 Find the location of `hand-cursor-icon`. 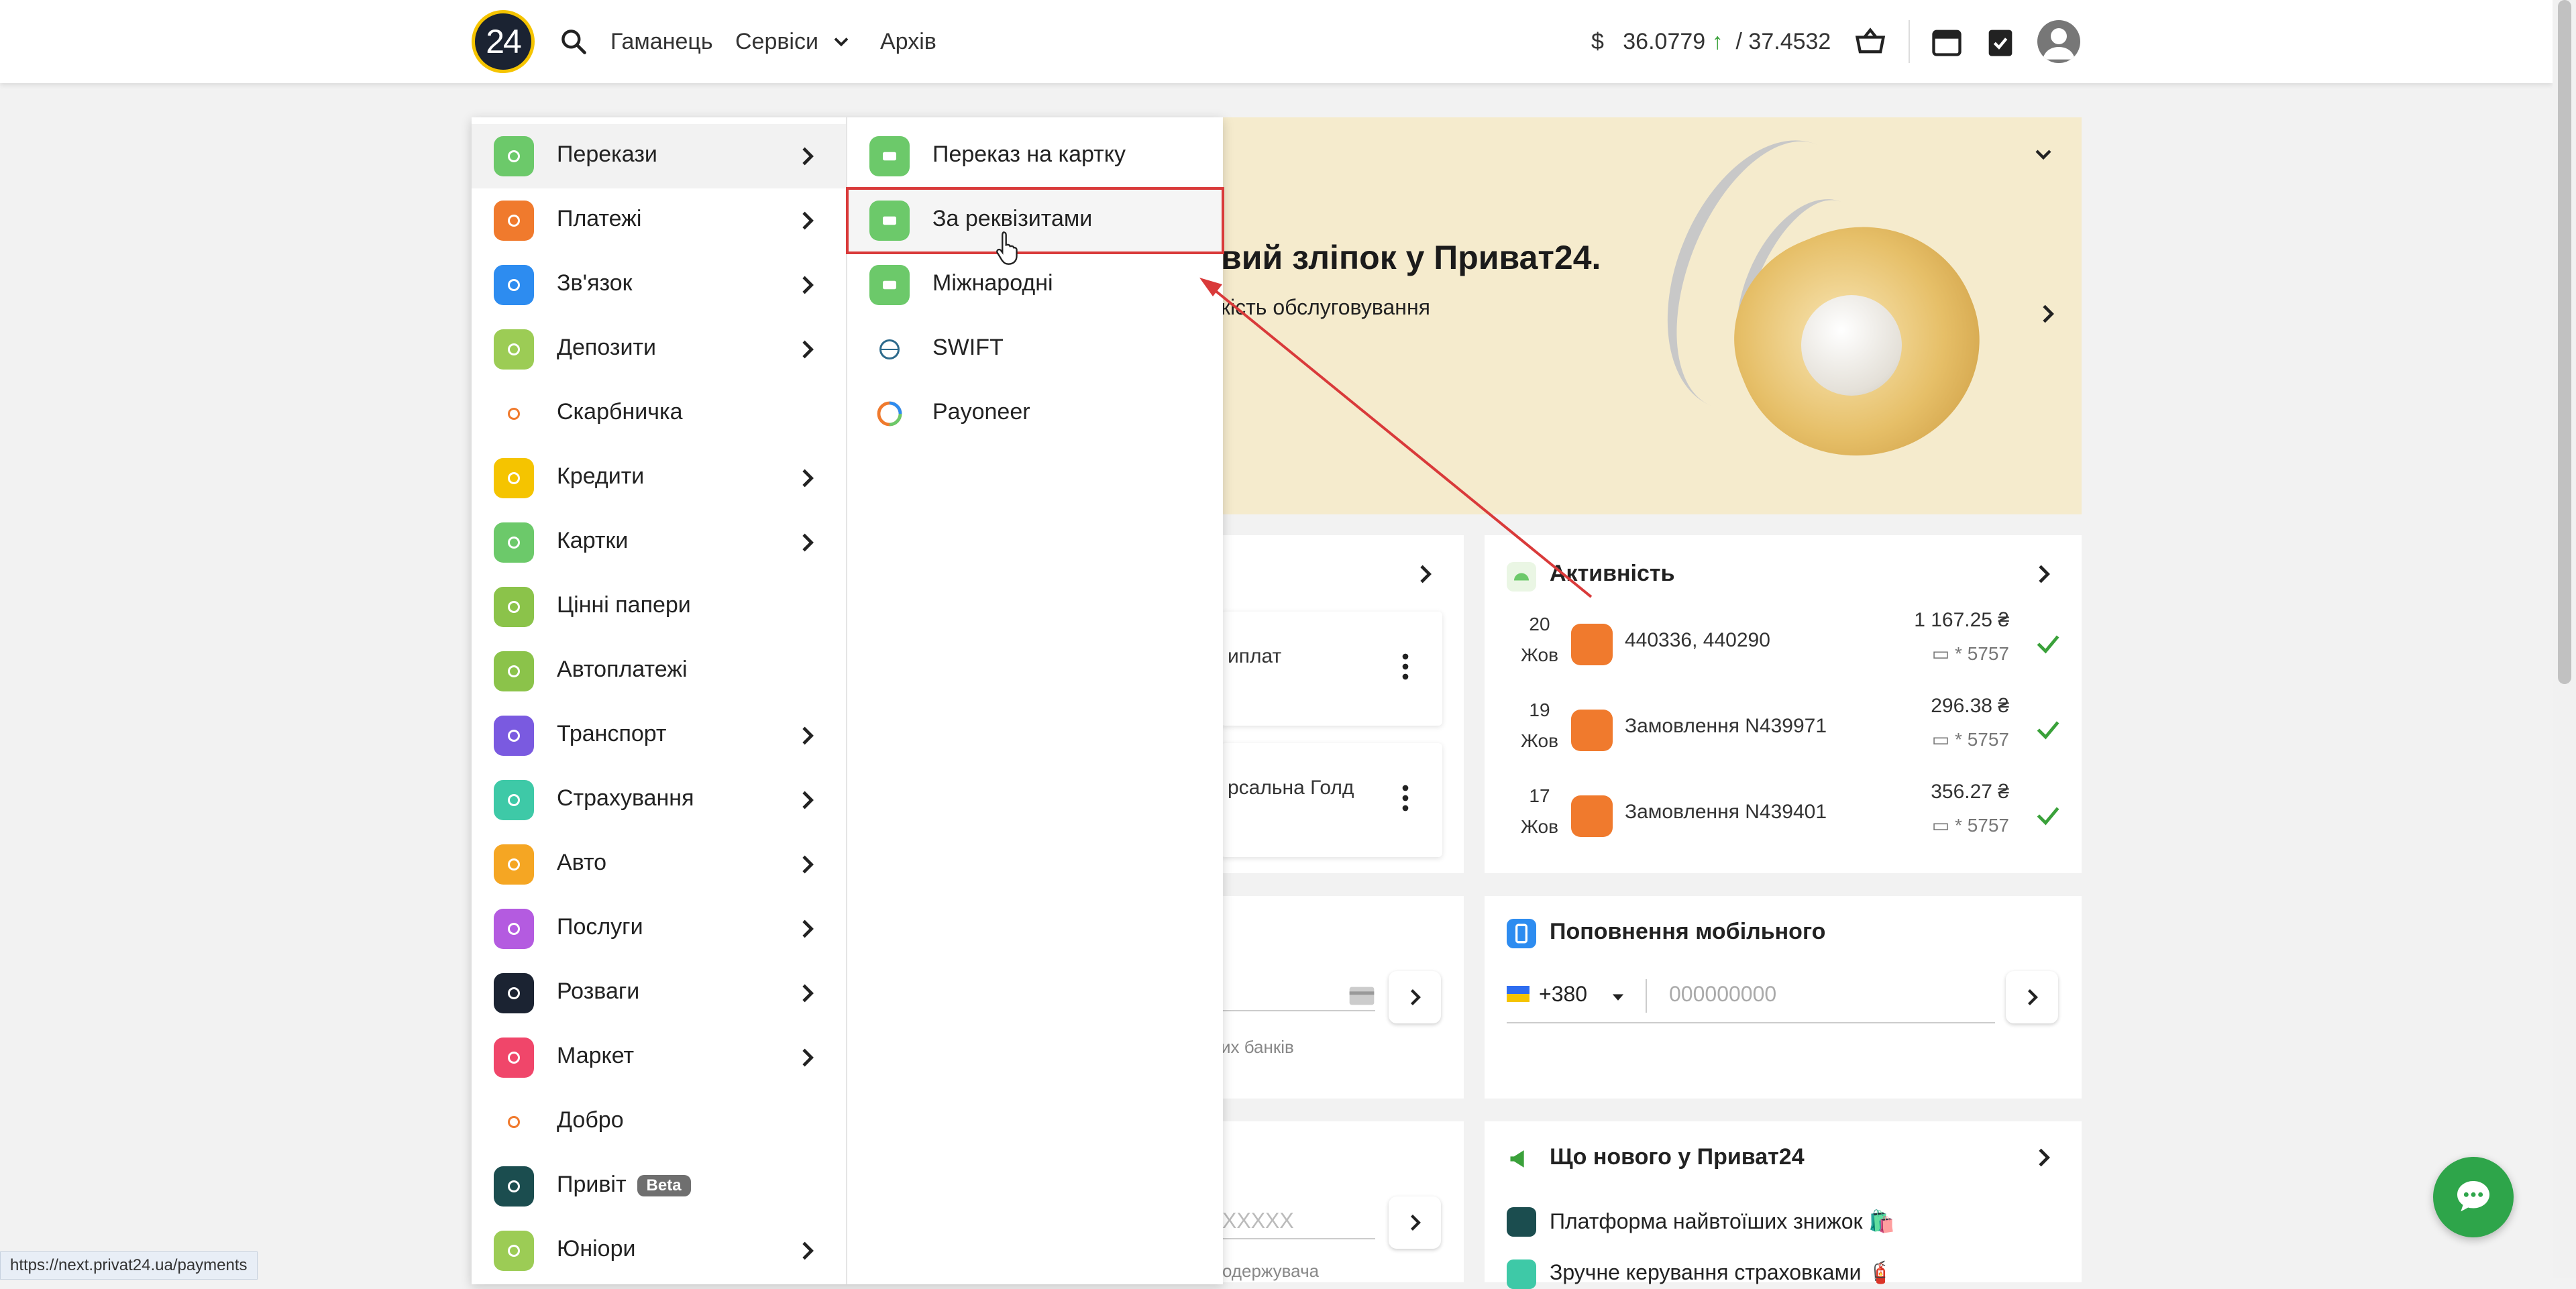

hand-cursor-icon is located at coordinates (1007, 248).